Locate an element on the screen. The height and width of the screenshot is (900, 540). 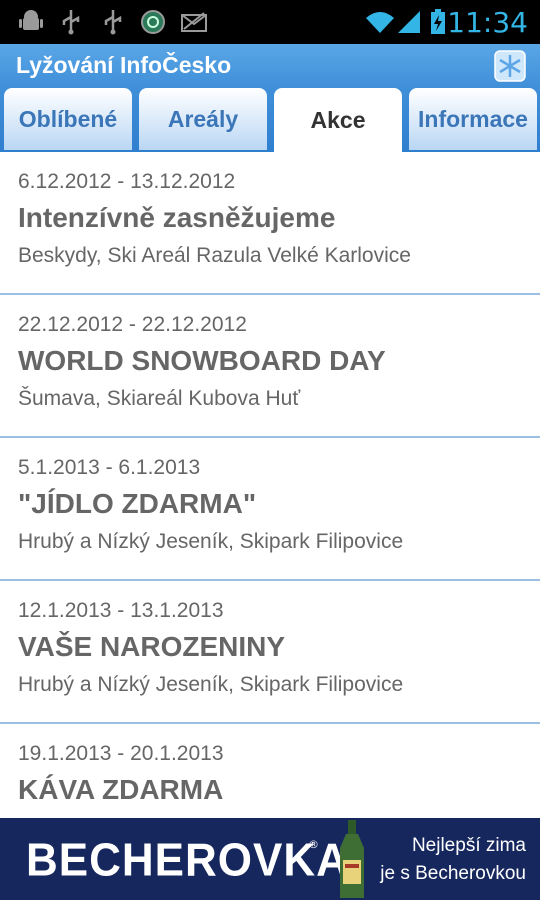
event-name: VAŠE NAROZENINY is located at coordinates (152, 646).